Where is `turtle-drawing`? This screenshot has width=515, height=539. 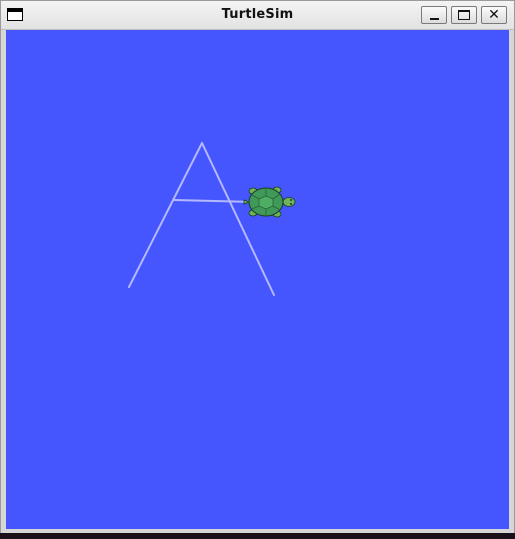 turtle-drawing is located at coordinates (212, 219).